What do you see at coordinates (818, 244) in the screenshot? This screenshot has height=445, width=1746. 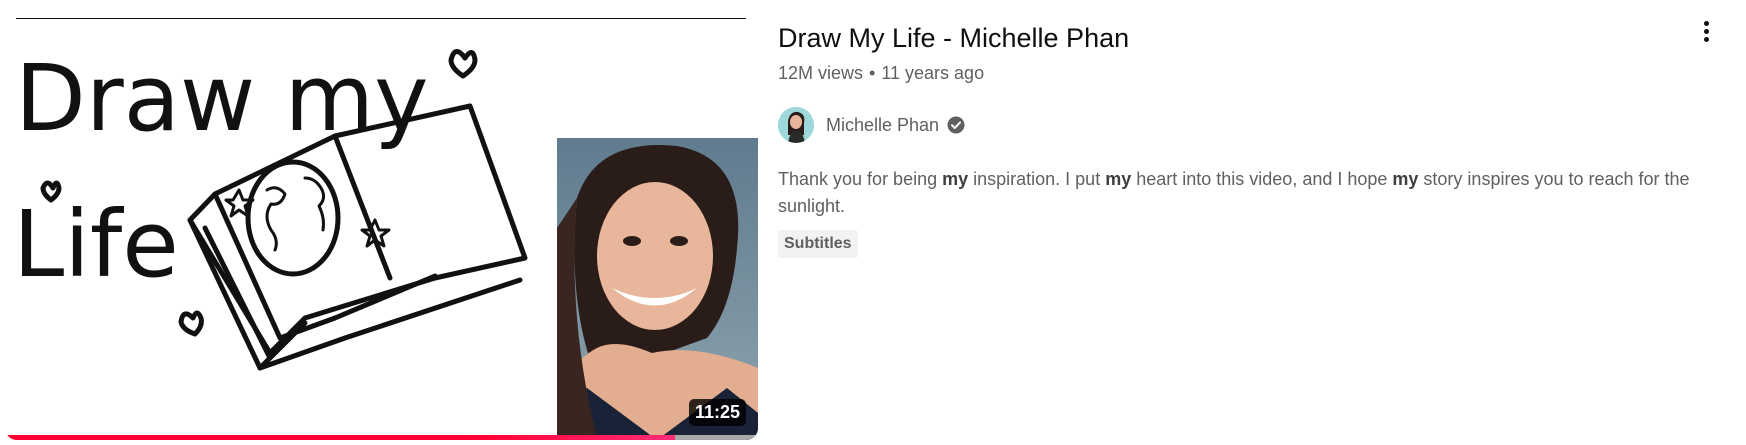 I see `subtitles-badge: Subtitles` at bounding box center [818, 244].